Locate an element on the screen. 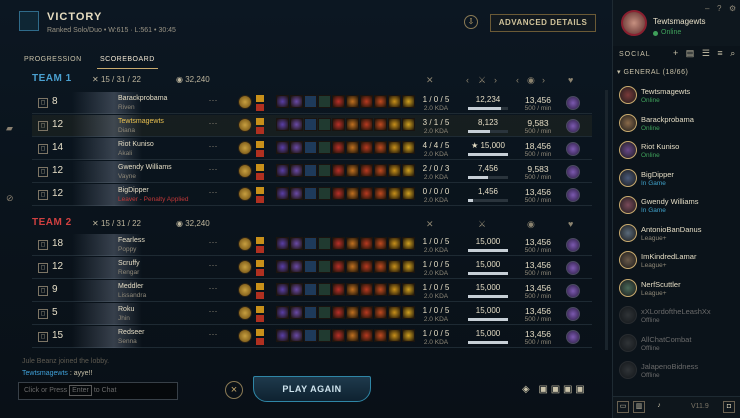 The height and width of the screenshot is (418, 740). chevron-left-icon: ‹ is located at coordinates (517, 80).